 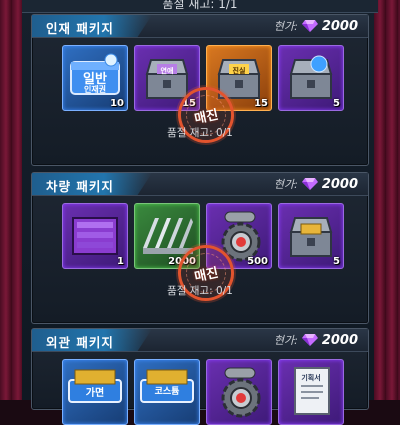 I want to click on item-slot: 가면, so click(x=95, y=392).